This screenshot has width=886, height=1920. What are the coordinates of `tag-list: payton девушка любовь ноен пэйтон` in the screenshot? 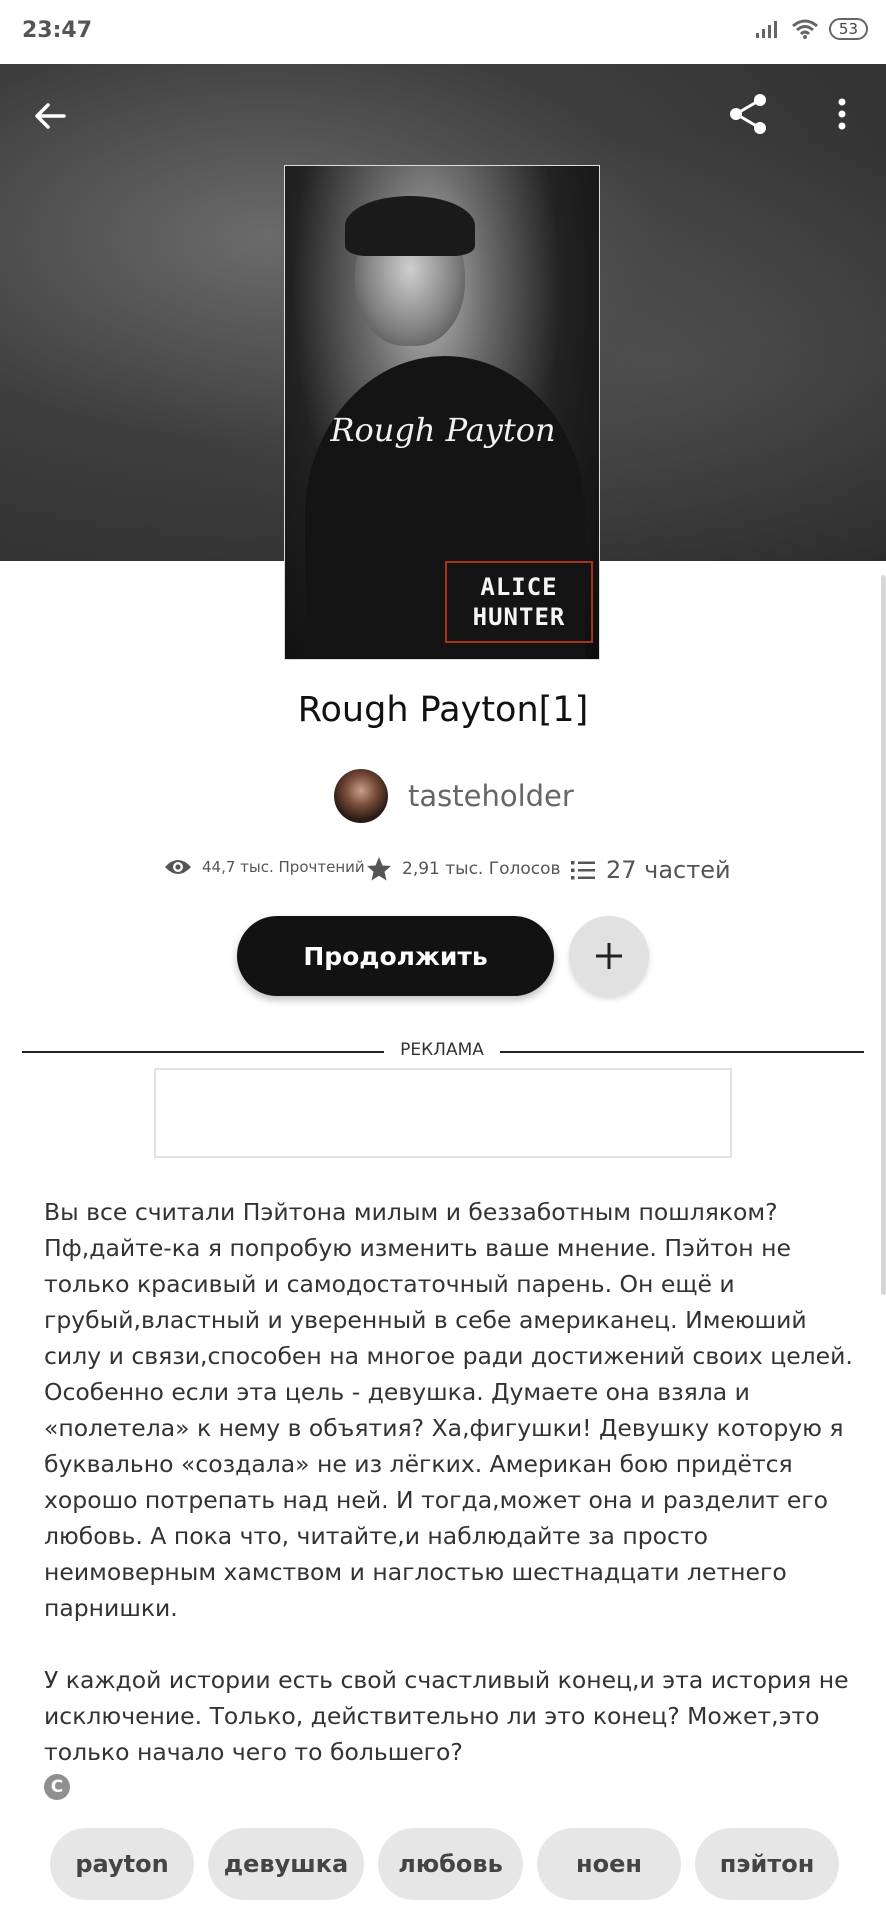 It's located at (444, 1864).